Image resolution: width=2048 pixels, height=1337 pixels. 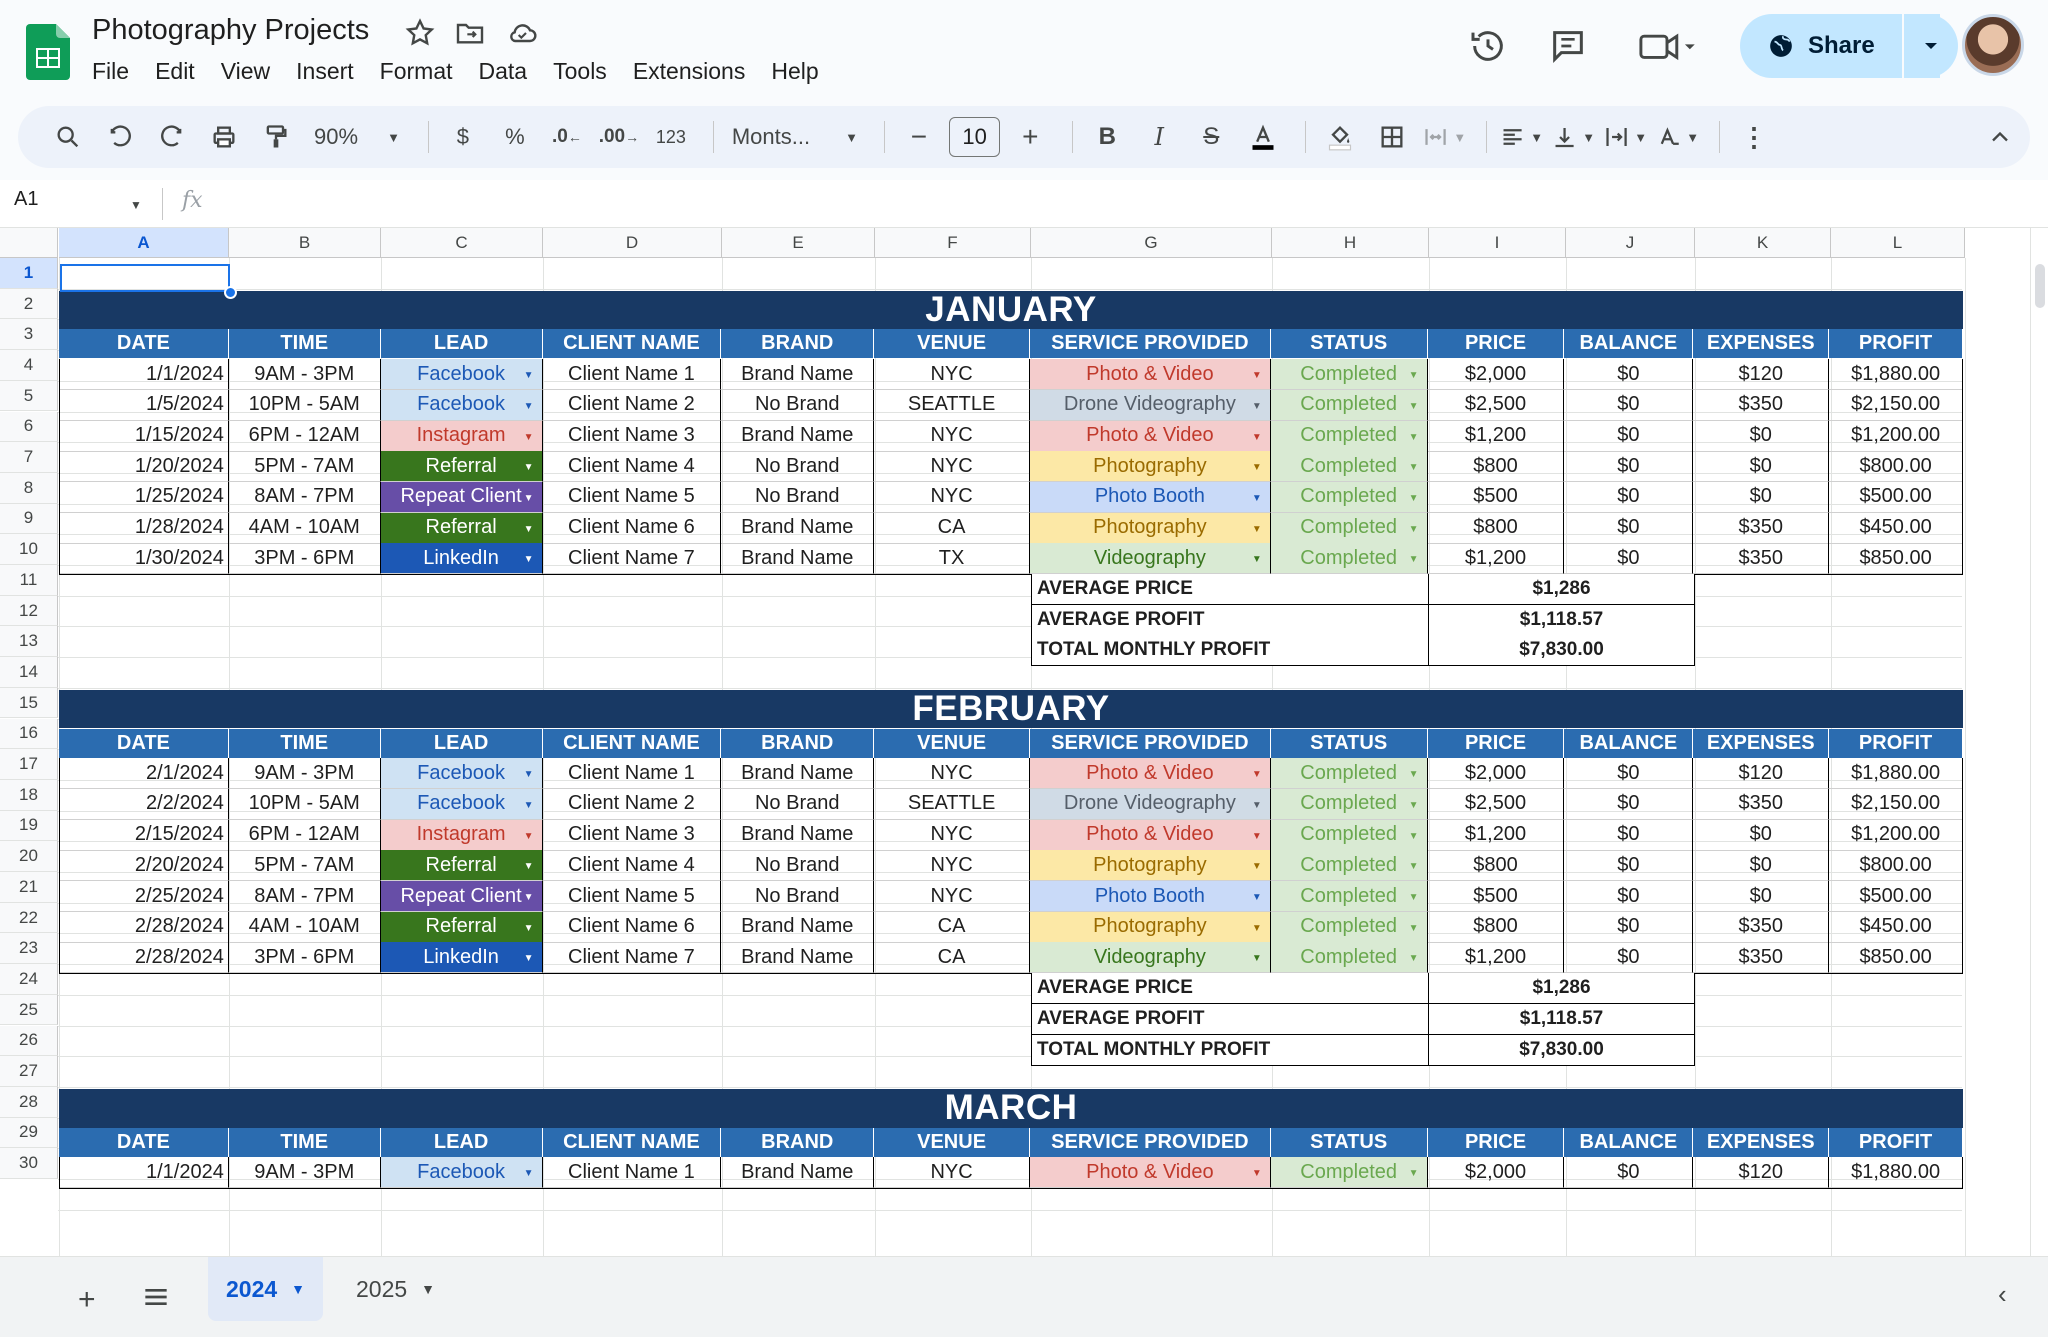 What do you see at coordinates (1107, 137) in the screenshot?
I see `bold-button: B` at bounding box center [1107, 137].